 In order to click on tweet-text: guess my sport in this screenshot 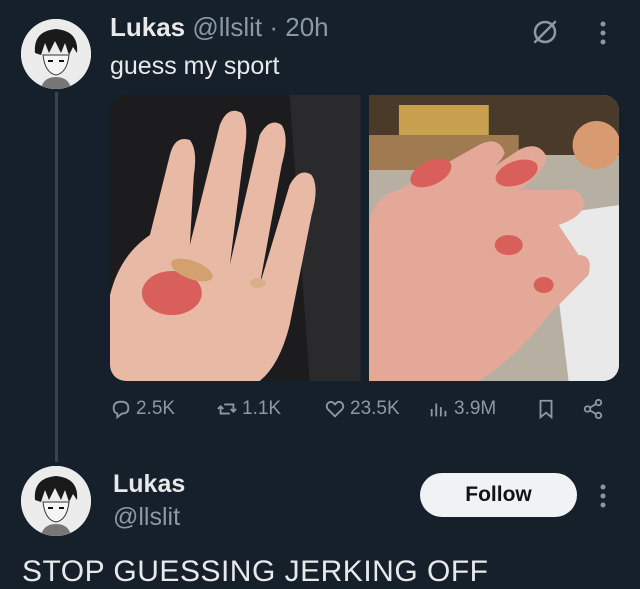, I will do `click(195, 66)`.